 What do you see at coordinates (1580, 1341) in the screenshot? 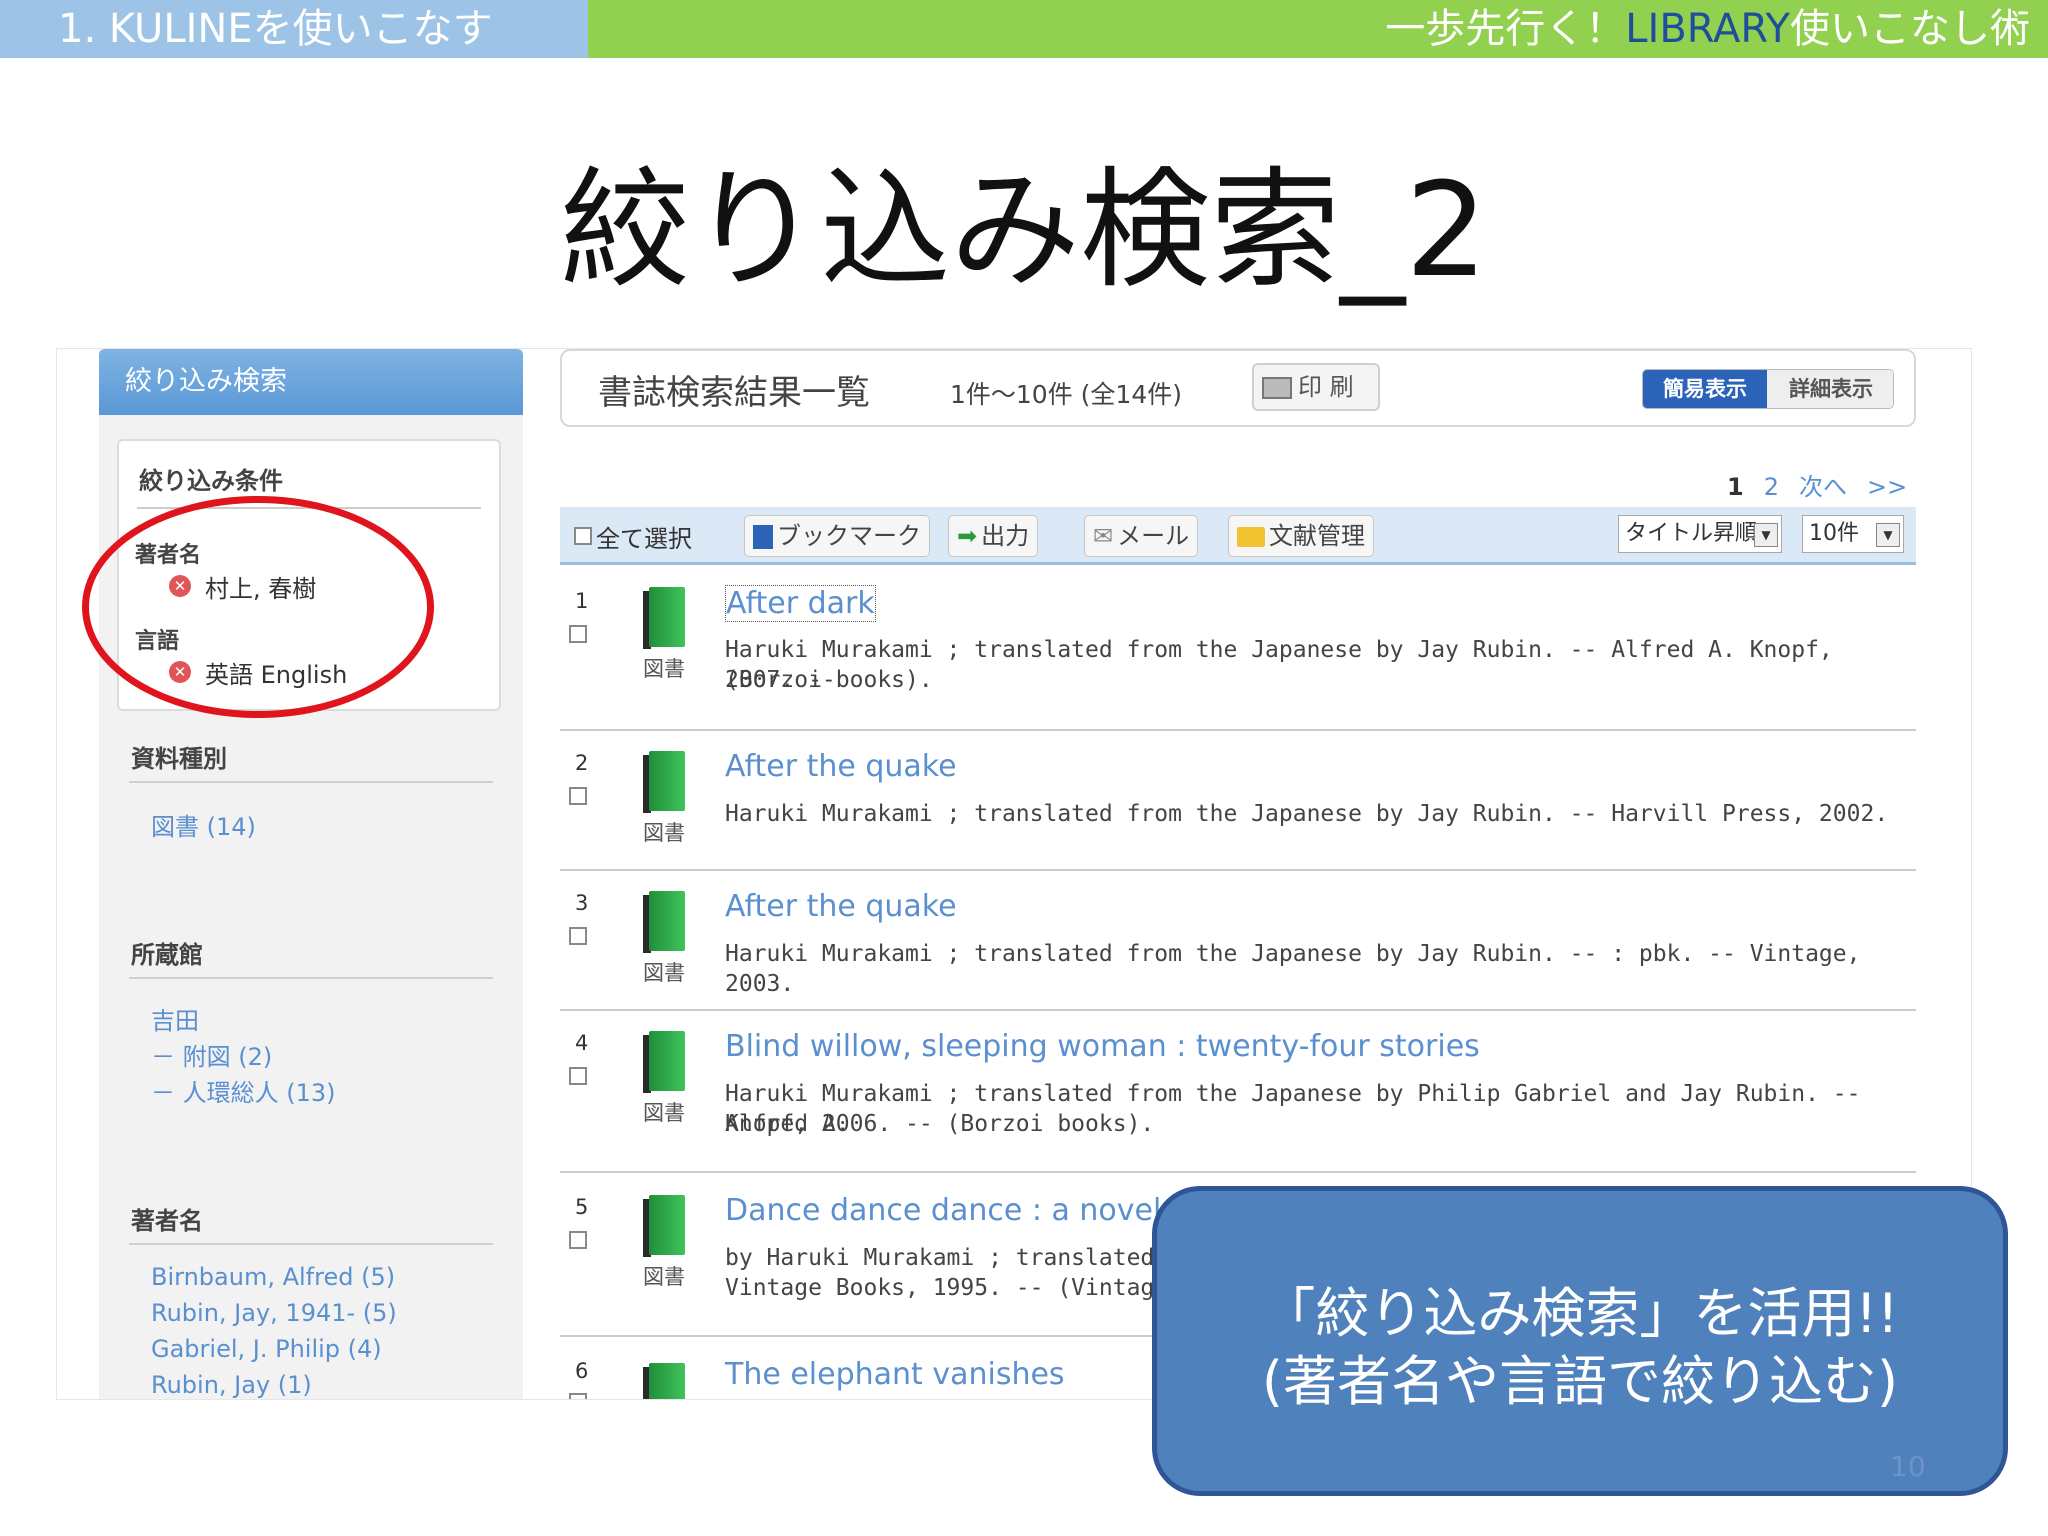
I see `callout-box: 「絞り込み検索」を活用!! (著者名や言語で絞り込む)` at bounding box center [1580, 1341].